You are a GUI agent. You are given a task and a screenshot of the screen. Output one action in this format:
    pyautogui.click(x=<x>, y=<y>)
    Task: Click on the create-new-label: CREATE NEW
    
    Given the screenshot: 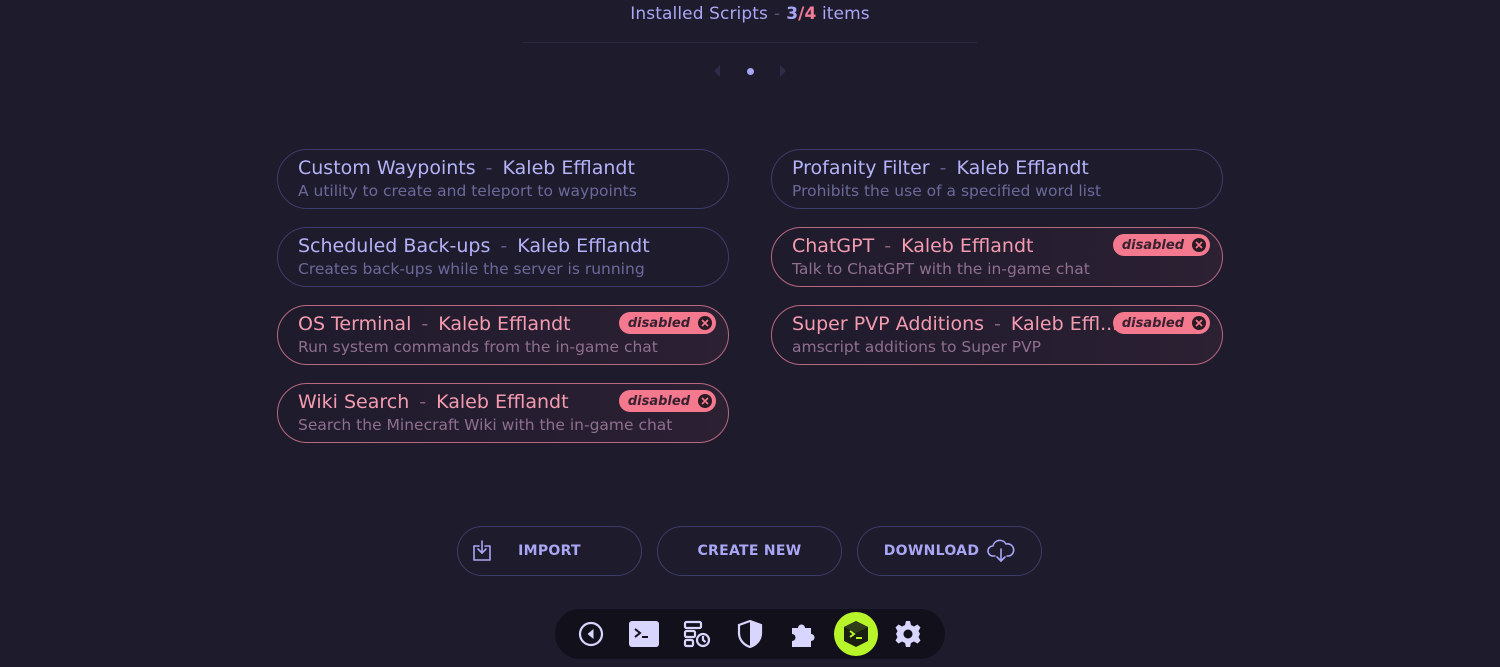 What is the action you would take?
    pyautogui.click(x=749, y=551)
    